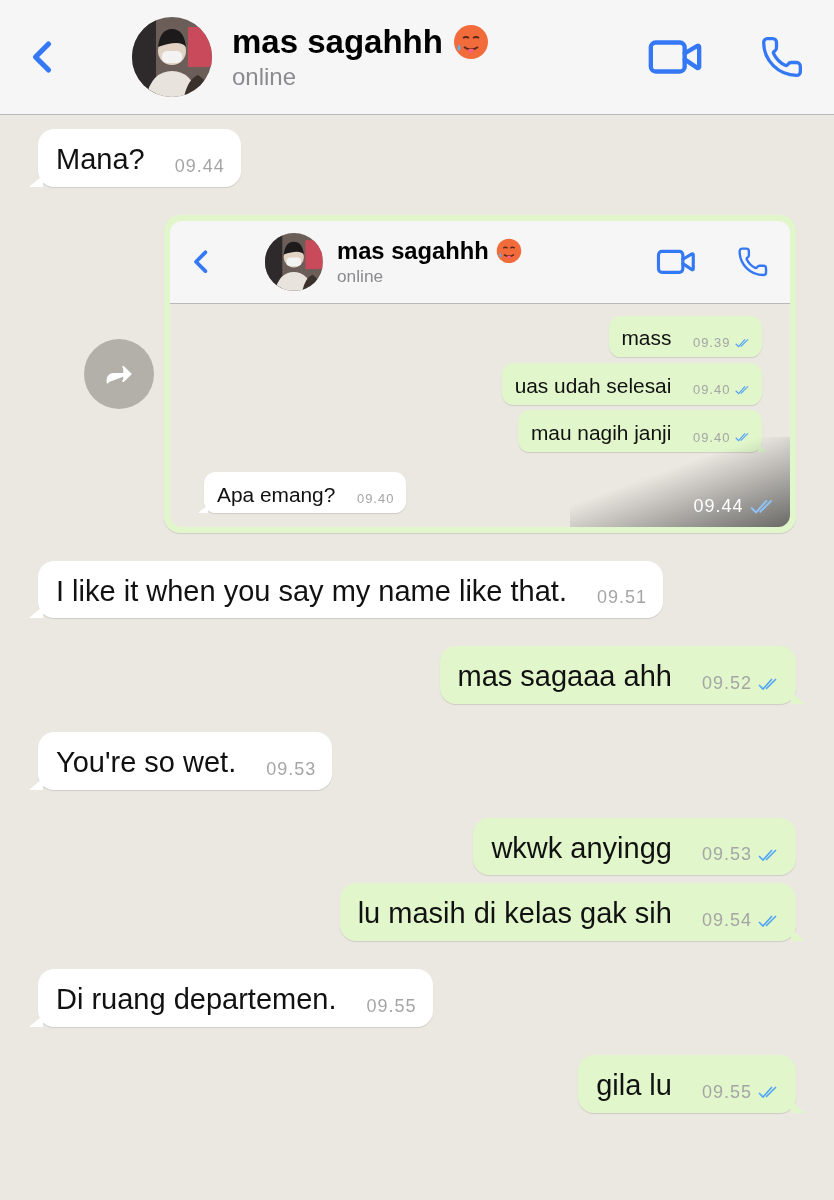 Image resolution: width=834 pixels, height=1200 pixels. I want to click on message-text: mass, so click(646, 338).